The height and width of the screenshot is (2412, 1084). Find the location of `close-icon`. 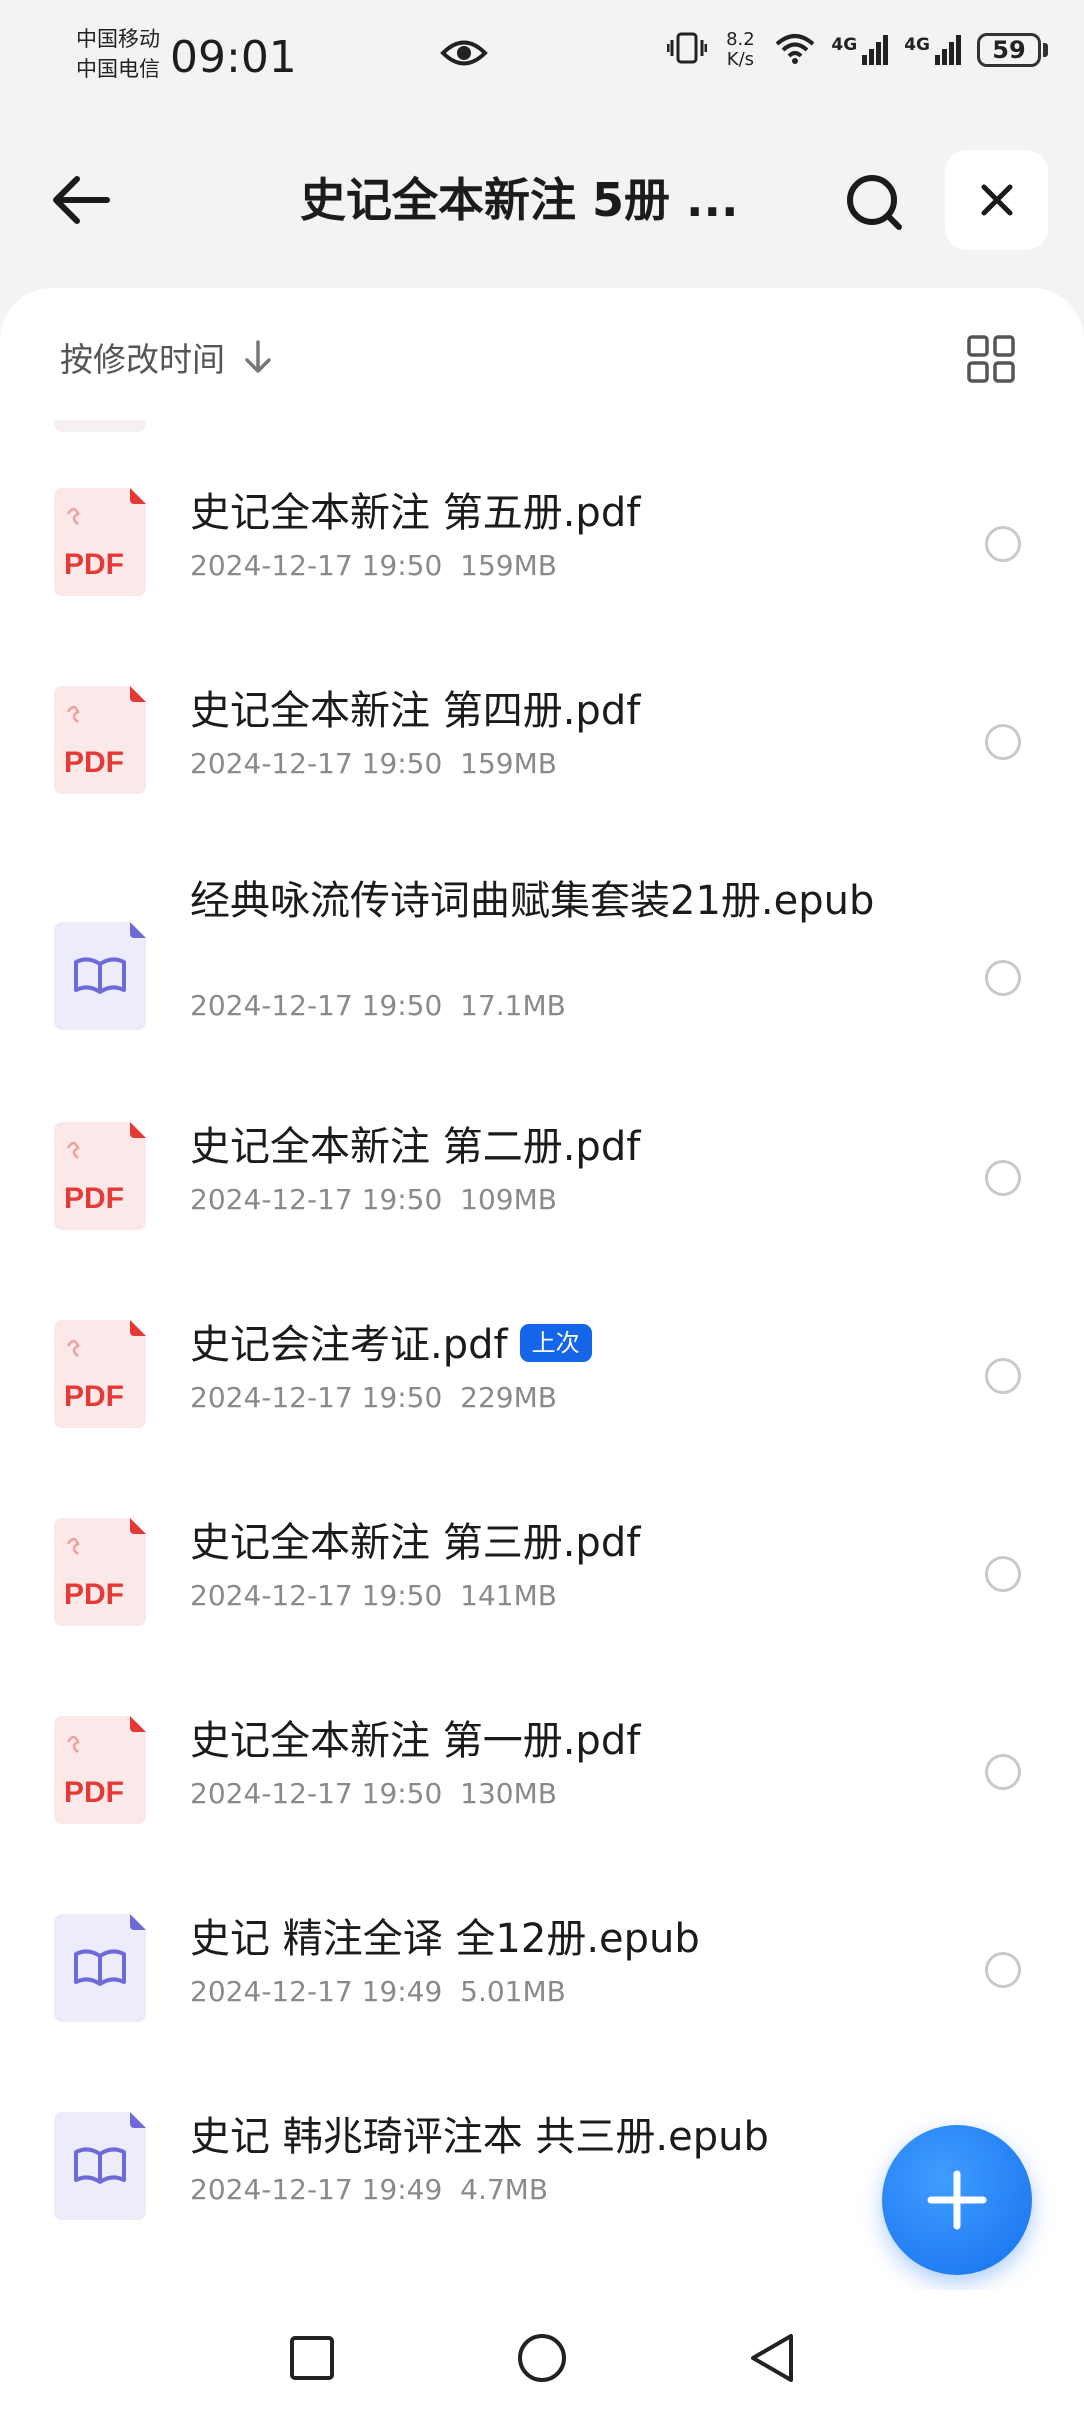

close-icon is located at coordinates (996, 200).